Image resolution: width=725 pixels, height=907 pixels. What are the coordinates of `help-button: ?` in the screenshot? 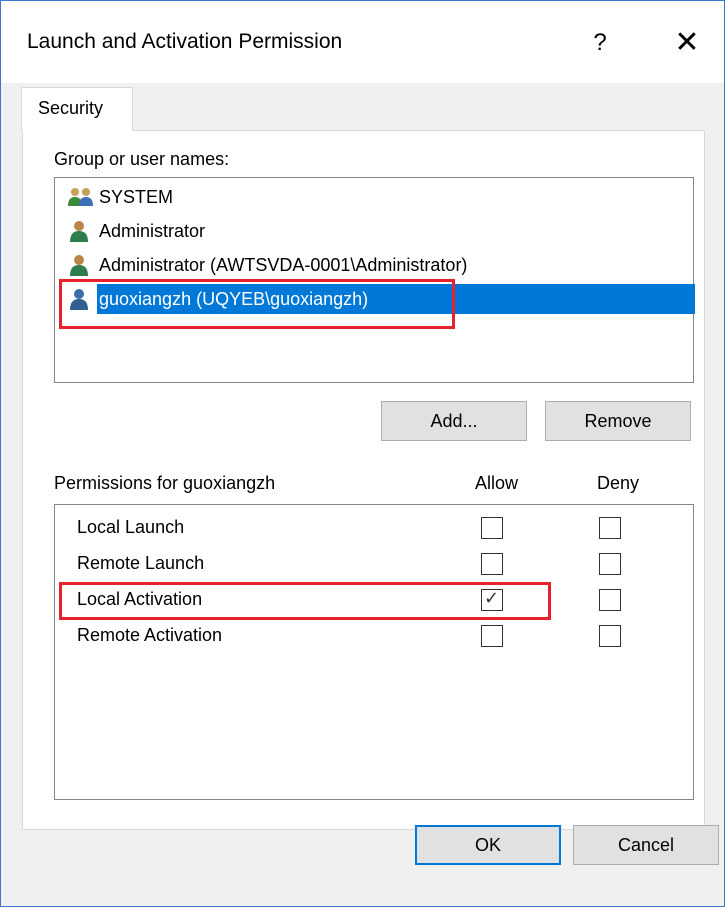 It's located at (600, 43).